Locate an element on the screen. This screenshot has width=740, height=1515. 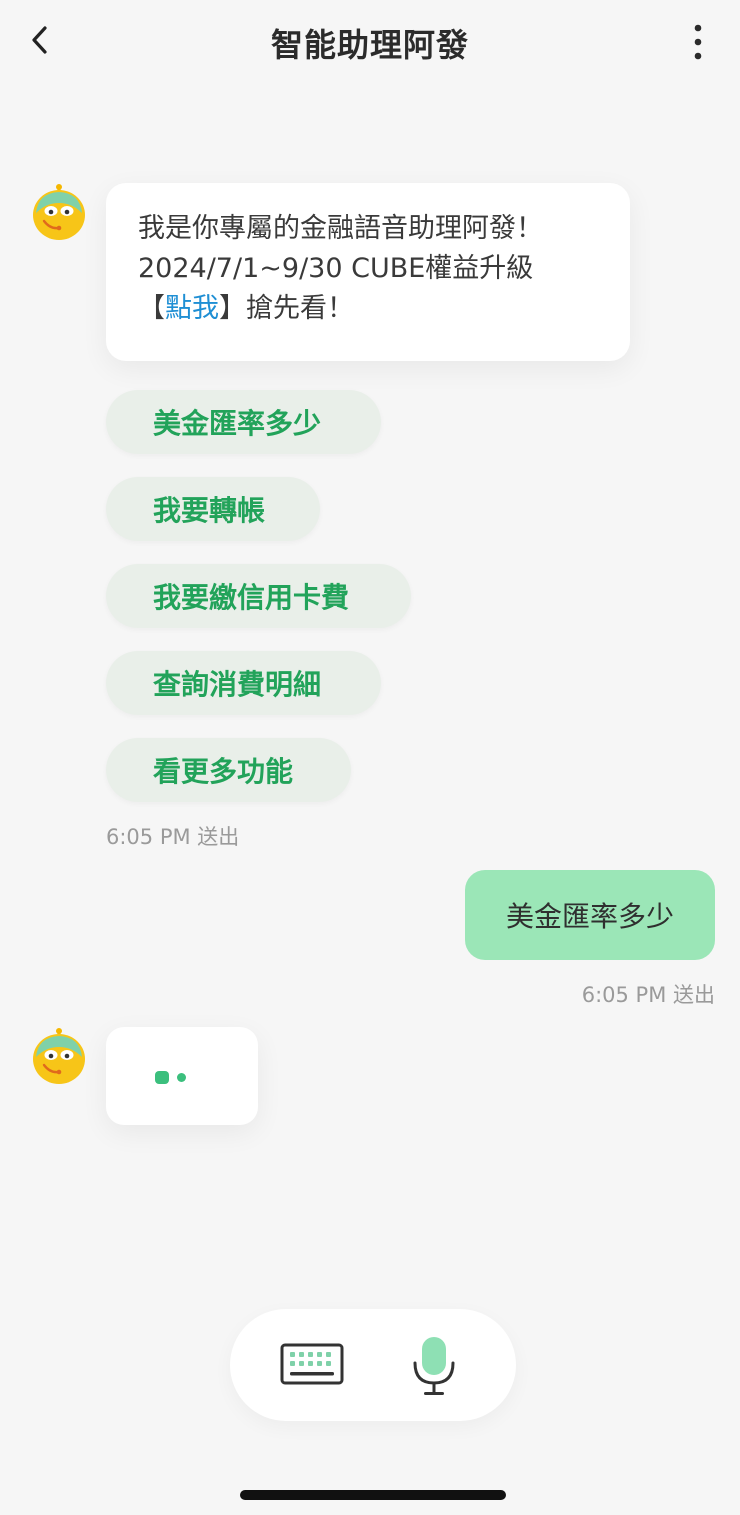
quick-reply-transfer: 我要轉帳 is located at coordinates (213, 509).